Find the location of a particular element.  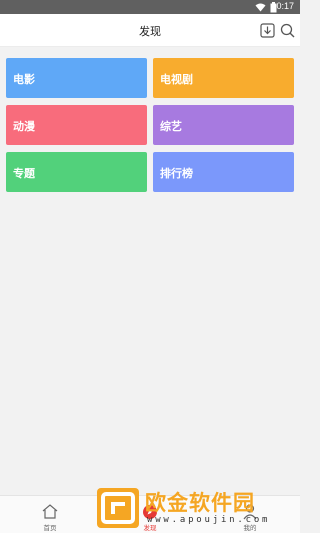

tab-home: 首页 is located at coordinates (50, 514).